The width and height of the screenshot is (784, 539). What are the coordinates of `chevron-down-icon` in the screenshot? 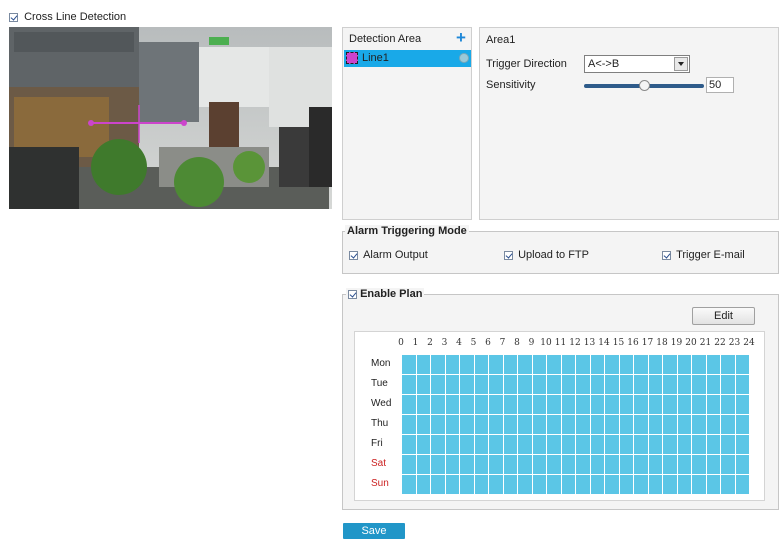 It's located at (681, 64).